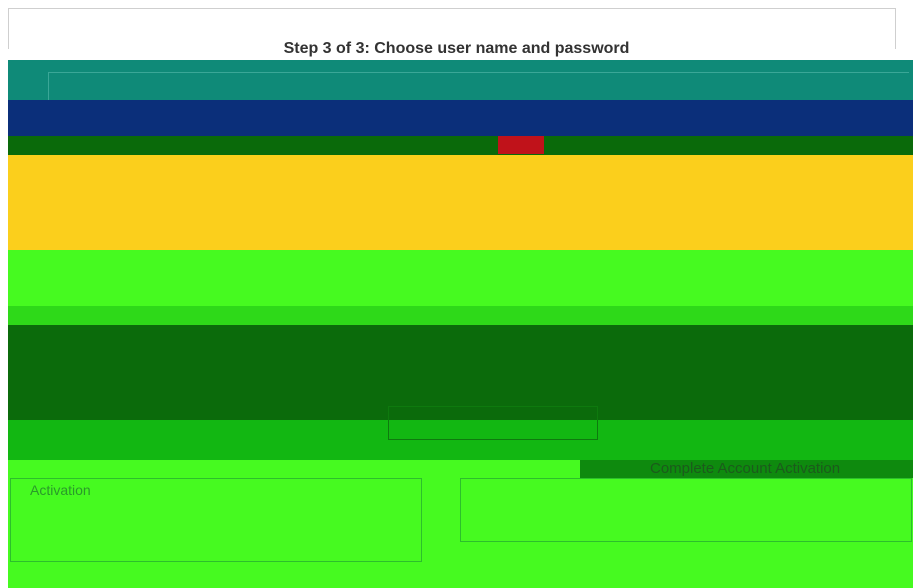 The height and width of the screenshot is (588, 913). Describe the element at coordinates (460, 118) in the screenshot. I see `info-band` at that location.